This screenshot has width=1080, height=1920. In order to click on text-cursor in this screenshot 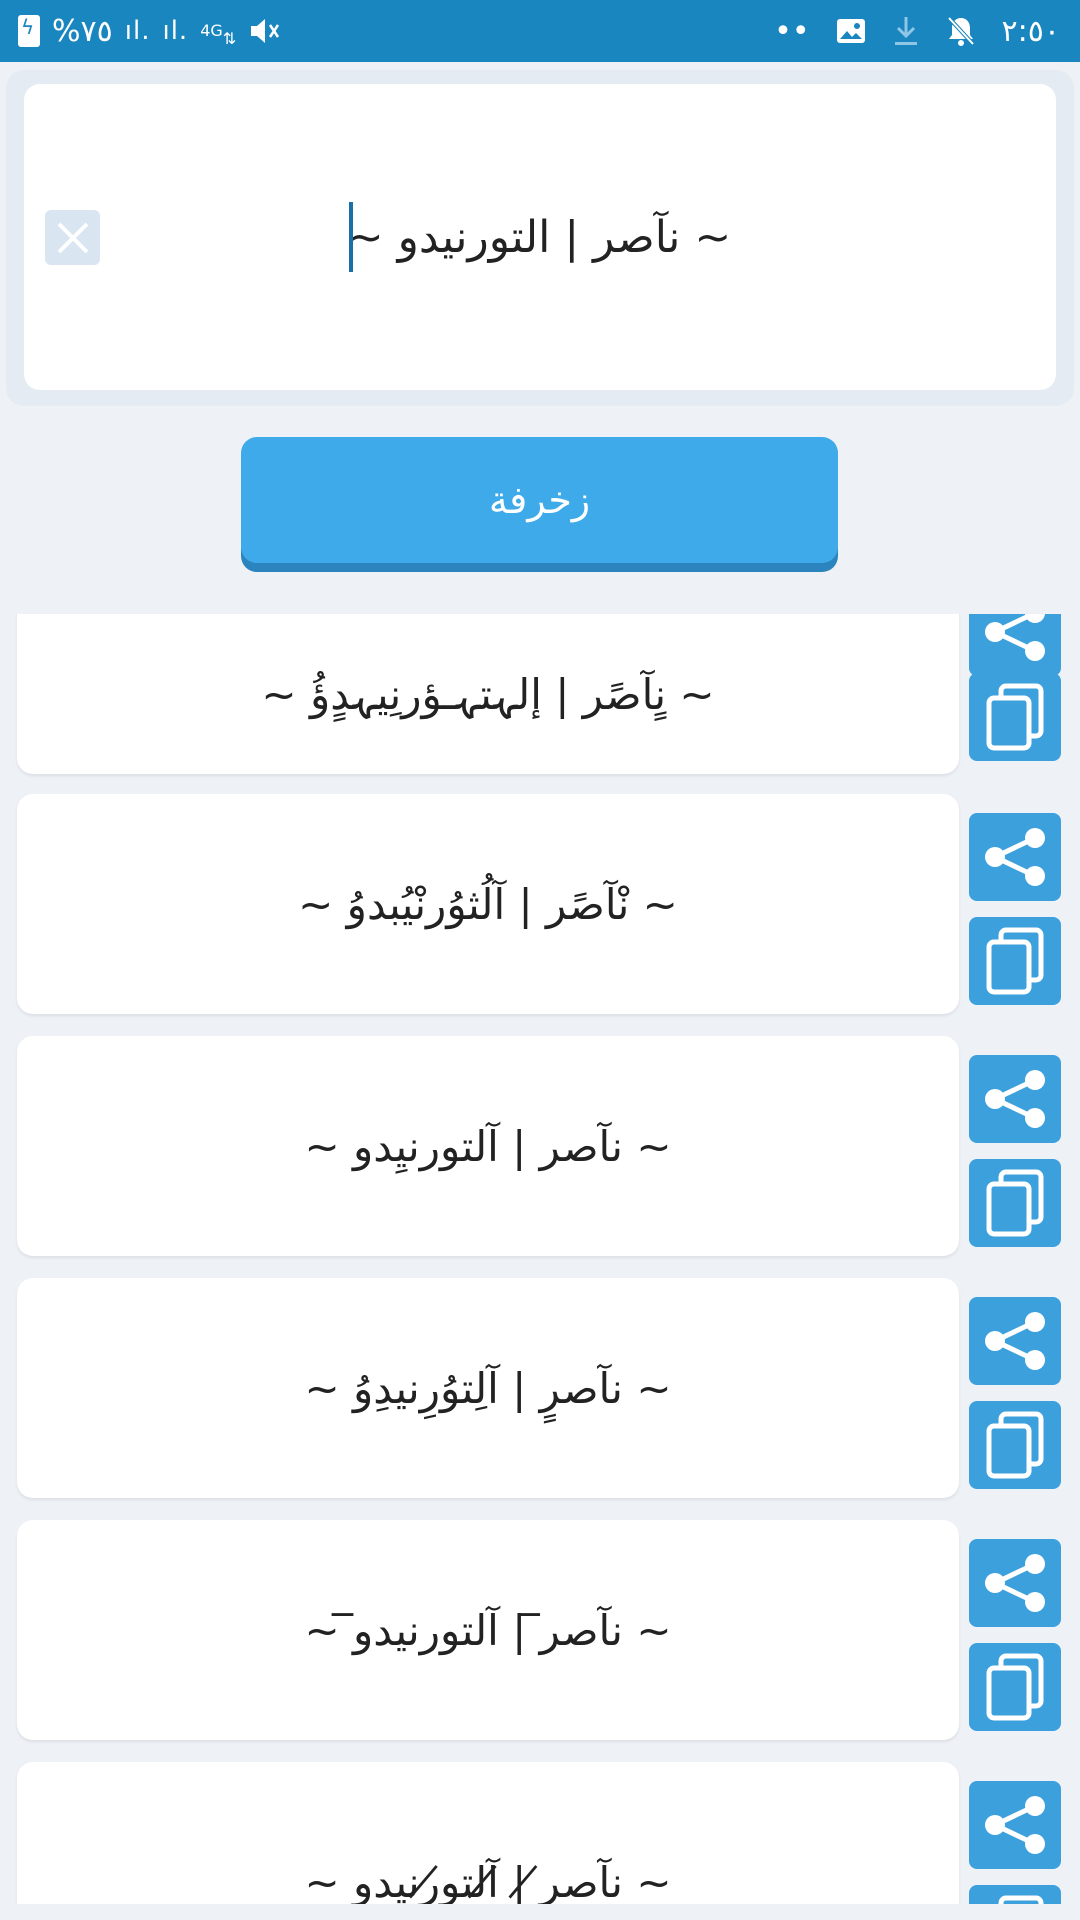, I will do `click(350, 237)`.